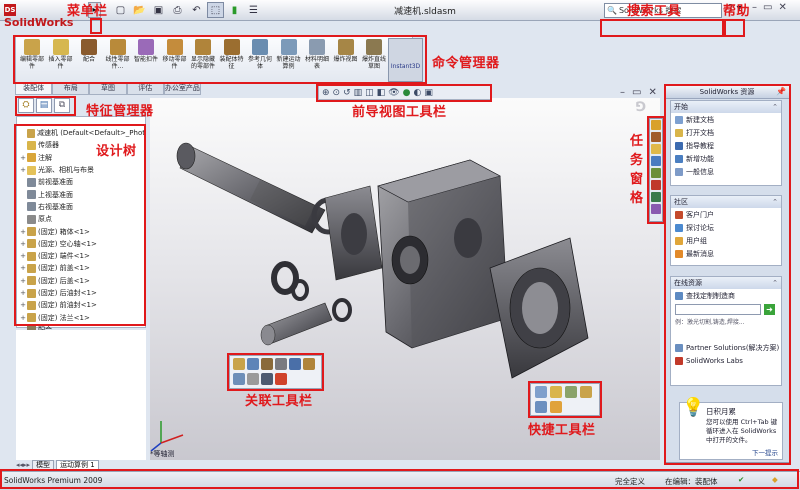  Describe the element at coordinates (175, 60) in the screenshot. I see `cmd-button-5: 移动零部件` at that location.